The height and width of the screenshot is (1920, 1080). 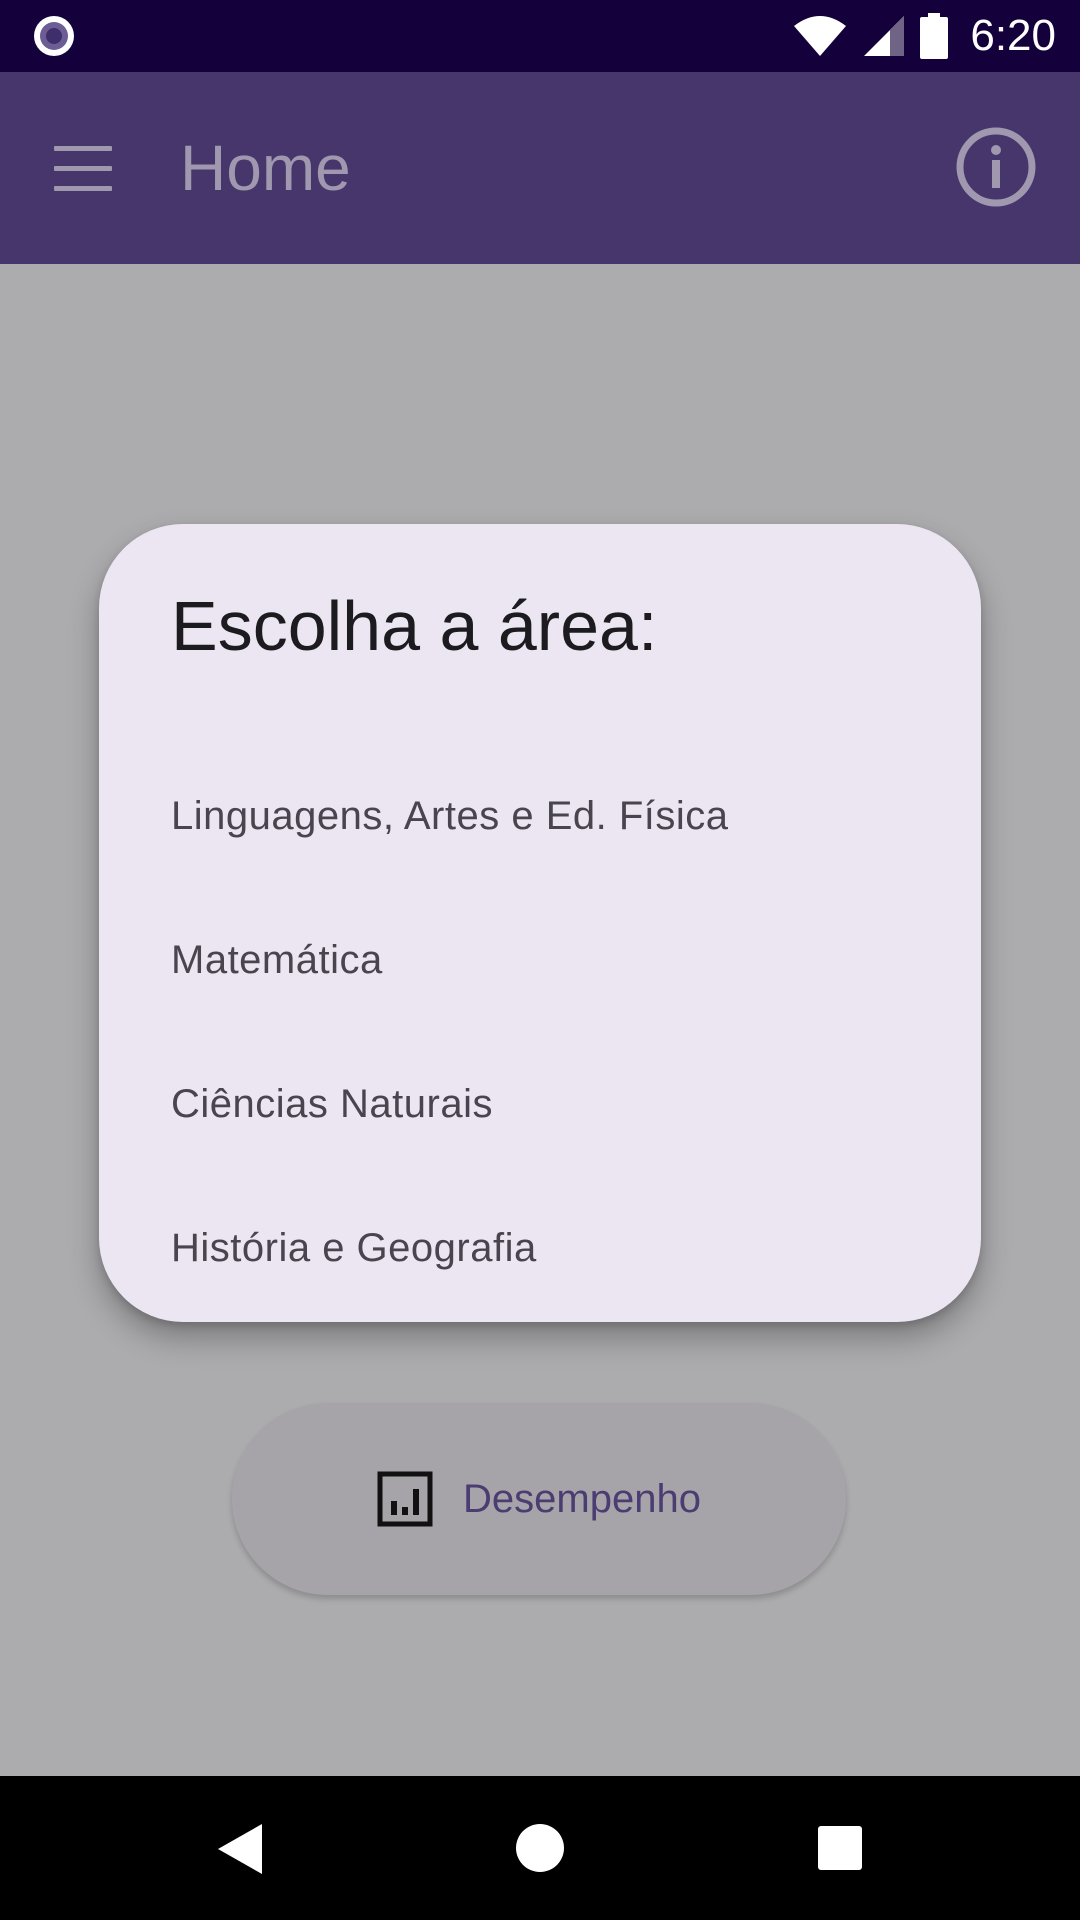 I want to click on wifi-icon, so click(x=820, y=36).